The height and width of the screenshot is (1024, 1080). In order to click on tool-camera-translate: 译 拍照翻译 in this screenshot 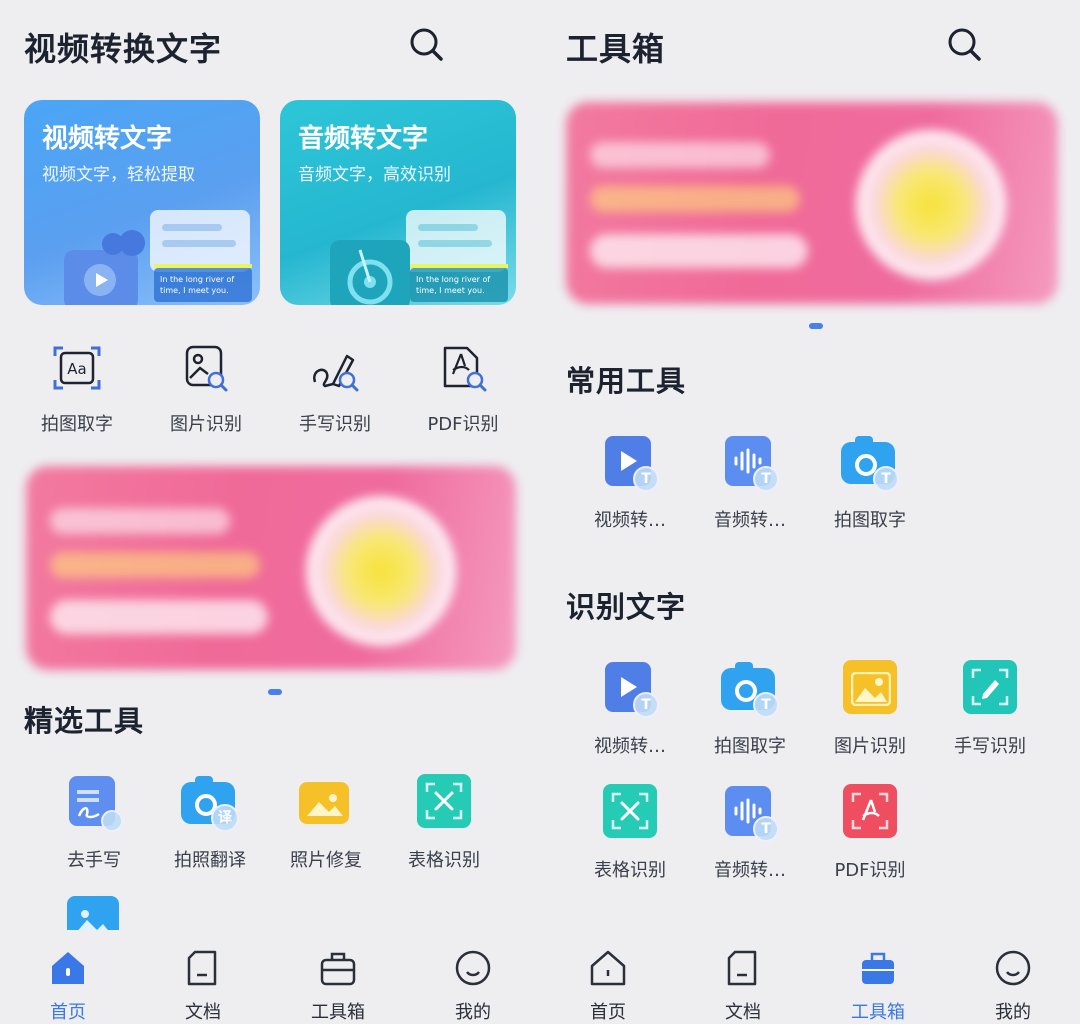, I will do `click(210, 823)`.